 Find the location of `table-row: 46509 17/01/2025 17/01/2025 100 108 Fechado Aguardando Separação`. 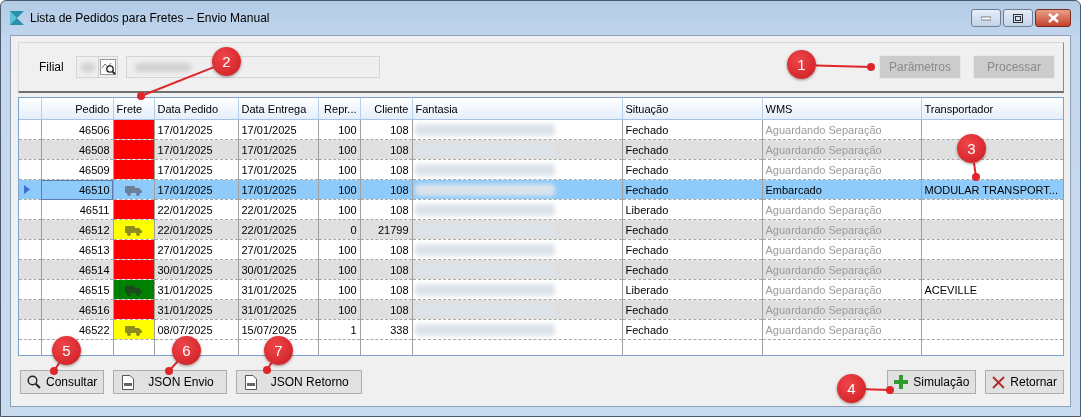

table-row: 46509 17/01/2025 17/01/2025 100 108 Fechado Aguardando Separação is located at coordinates (541, 169).